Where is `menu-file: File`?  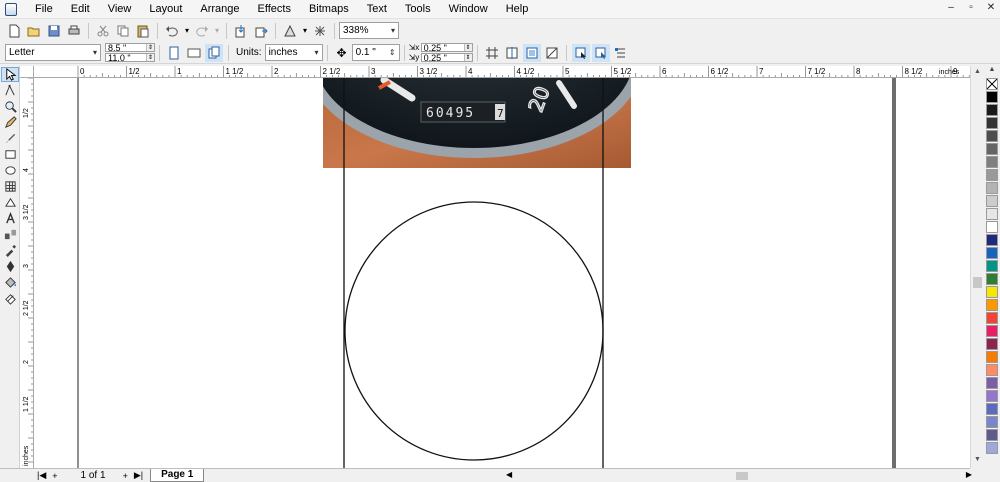 menu-file: File is located at coordinates (44, 9).